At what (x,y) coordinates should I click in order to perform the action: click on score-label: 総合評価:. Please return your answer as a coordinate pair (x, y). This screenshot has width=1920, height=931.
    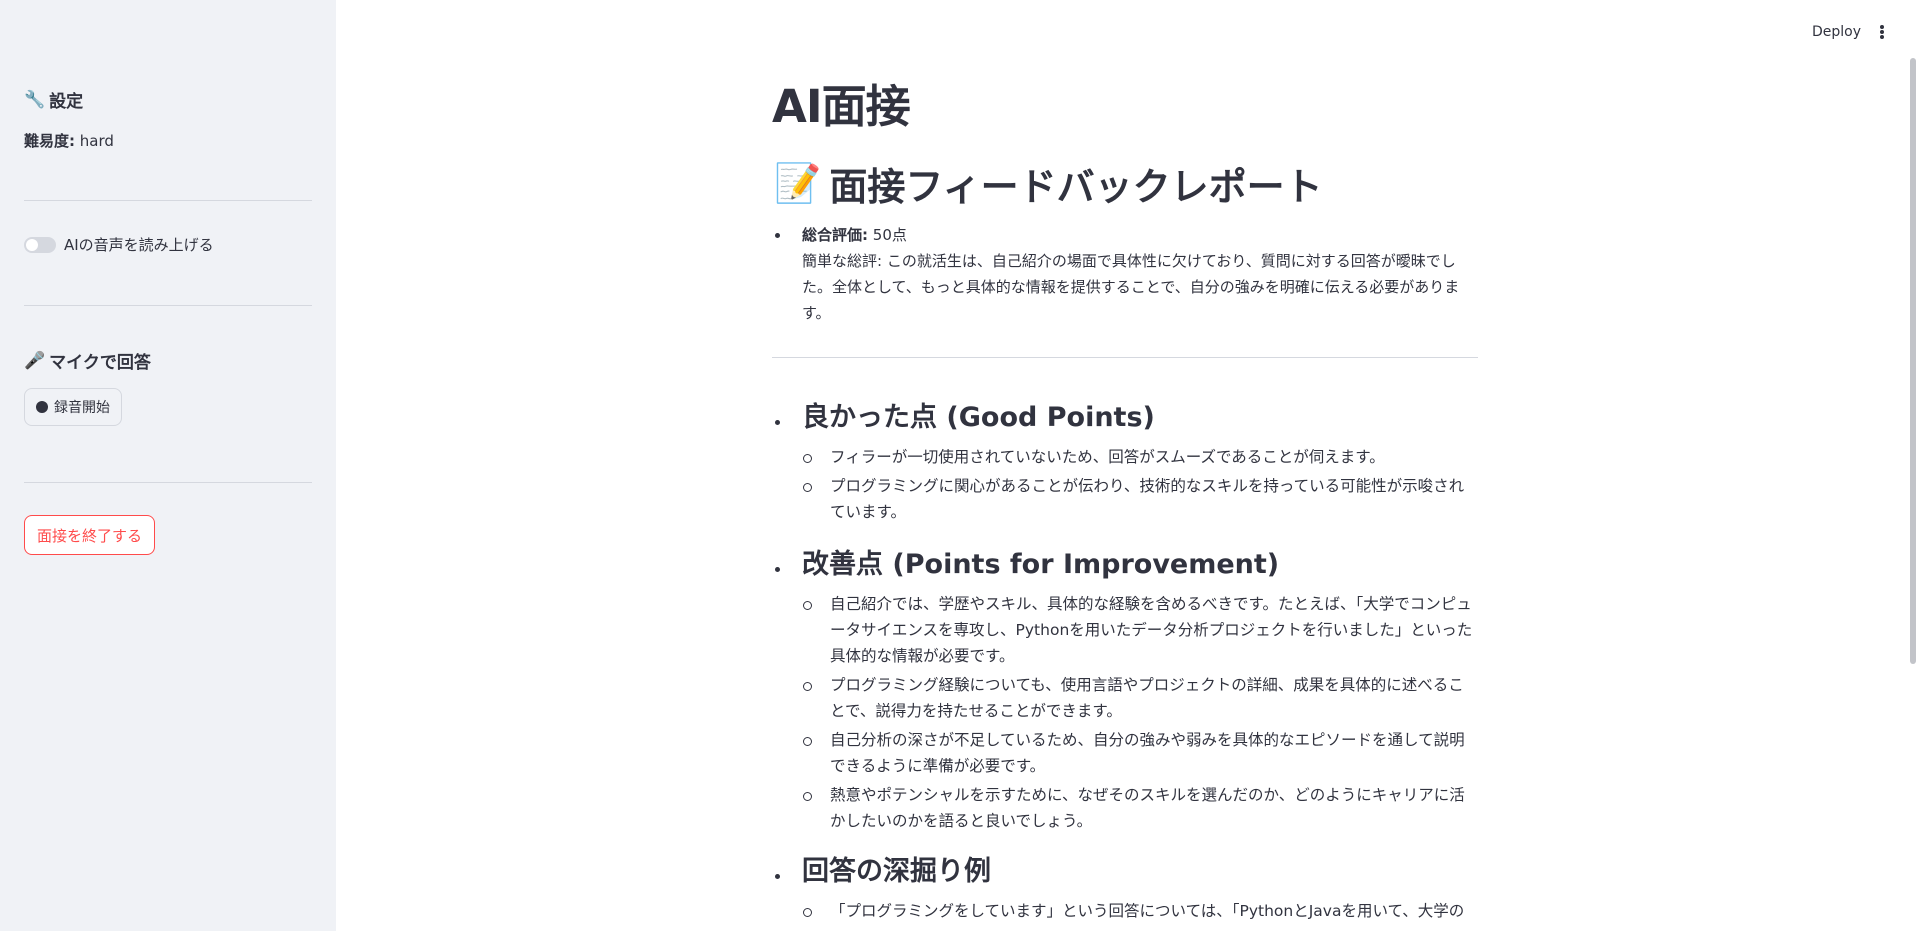
    Looking at the image, I should click on (835, 235).